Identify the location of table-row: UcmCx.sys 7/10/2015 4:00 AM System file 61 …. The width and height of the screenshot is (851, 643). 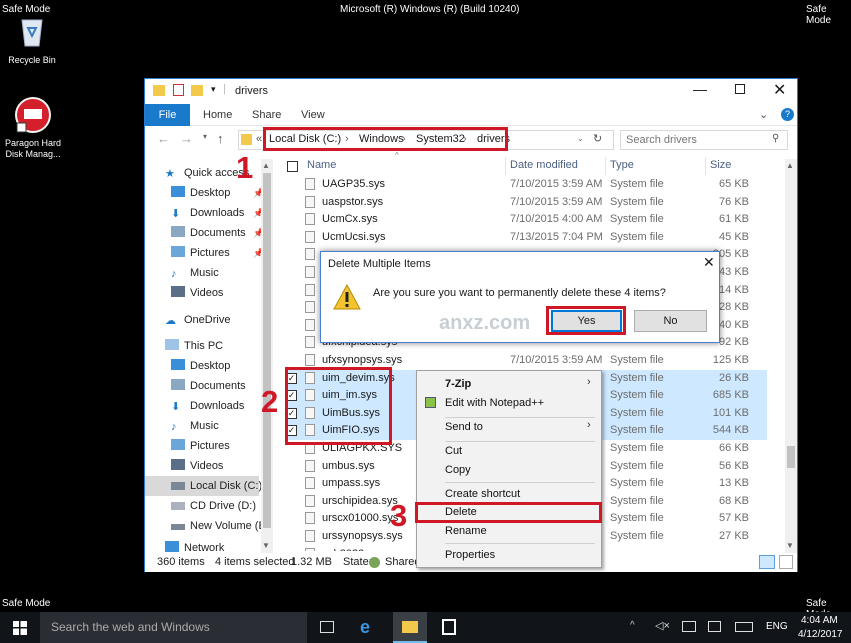
(526, 220).